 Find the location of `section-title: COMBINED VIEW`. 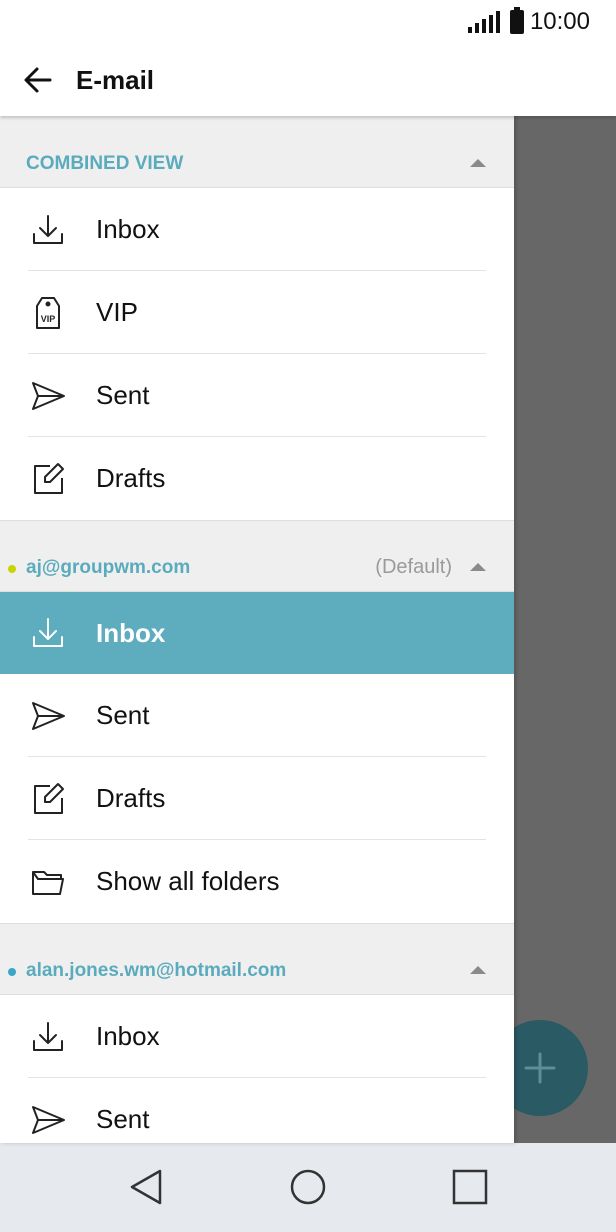

section-title: COMBINED VIEW is located at coordinates (105, 163).